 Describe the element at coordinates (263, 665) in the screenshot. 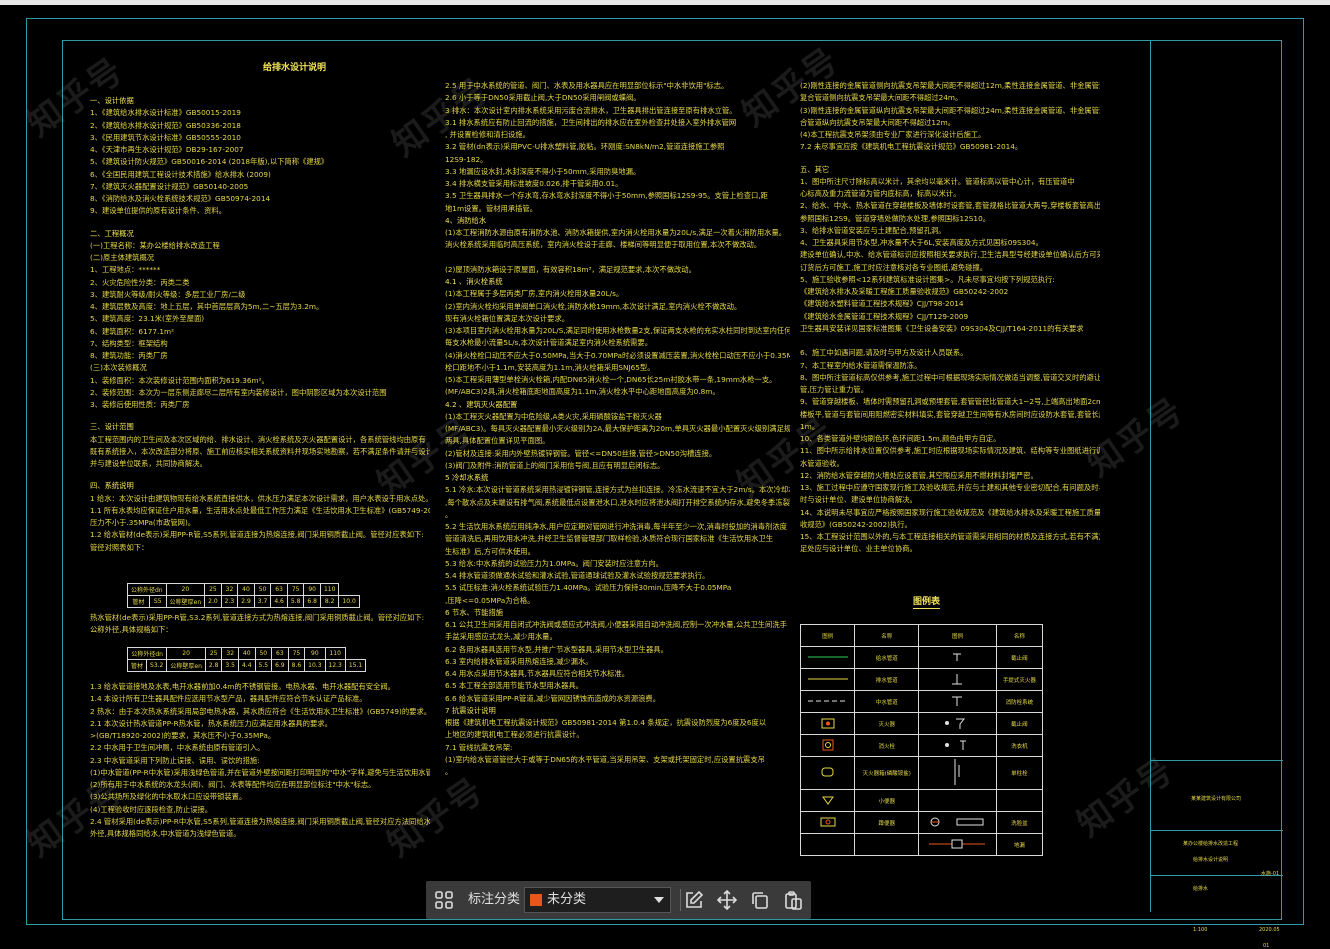

I see `spec-wall-cell: 5.5` at that location.